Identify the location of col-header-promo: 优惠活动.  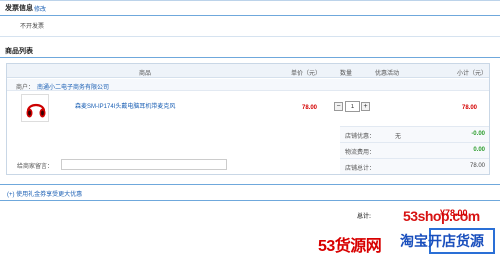
(387, 74).